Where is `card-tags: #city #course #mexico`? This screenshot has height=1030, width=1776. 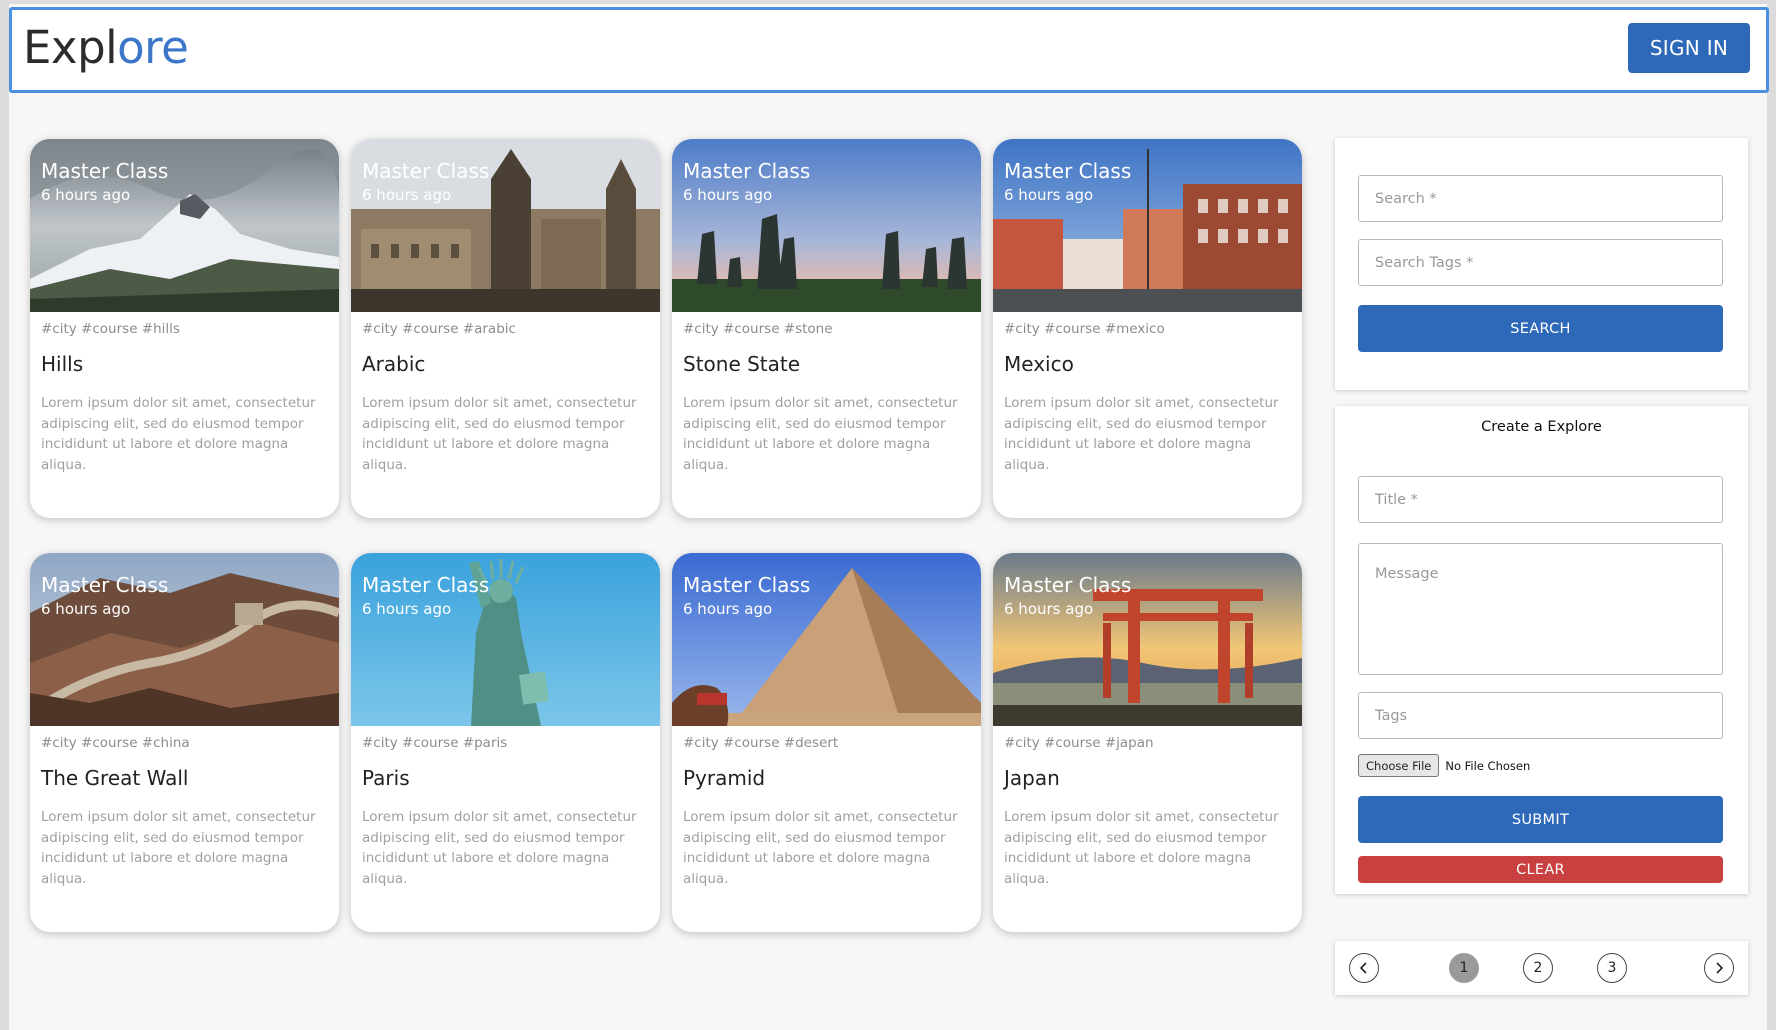
card-tags: #city #course #mexico is located at coordinates (1084, 329).